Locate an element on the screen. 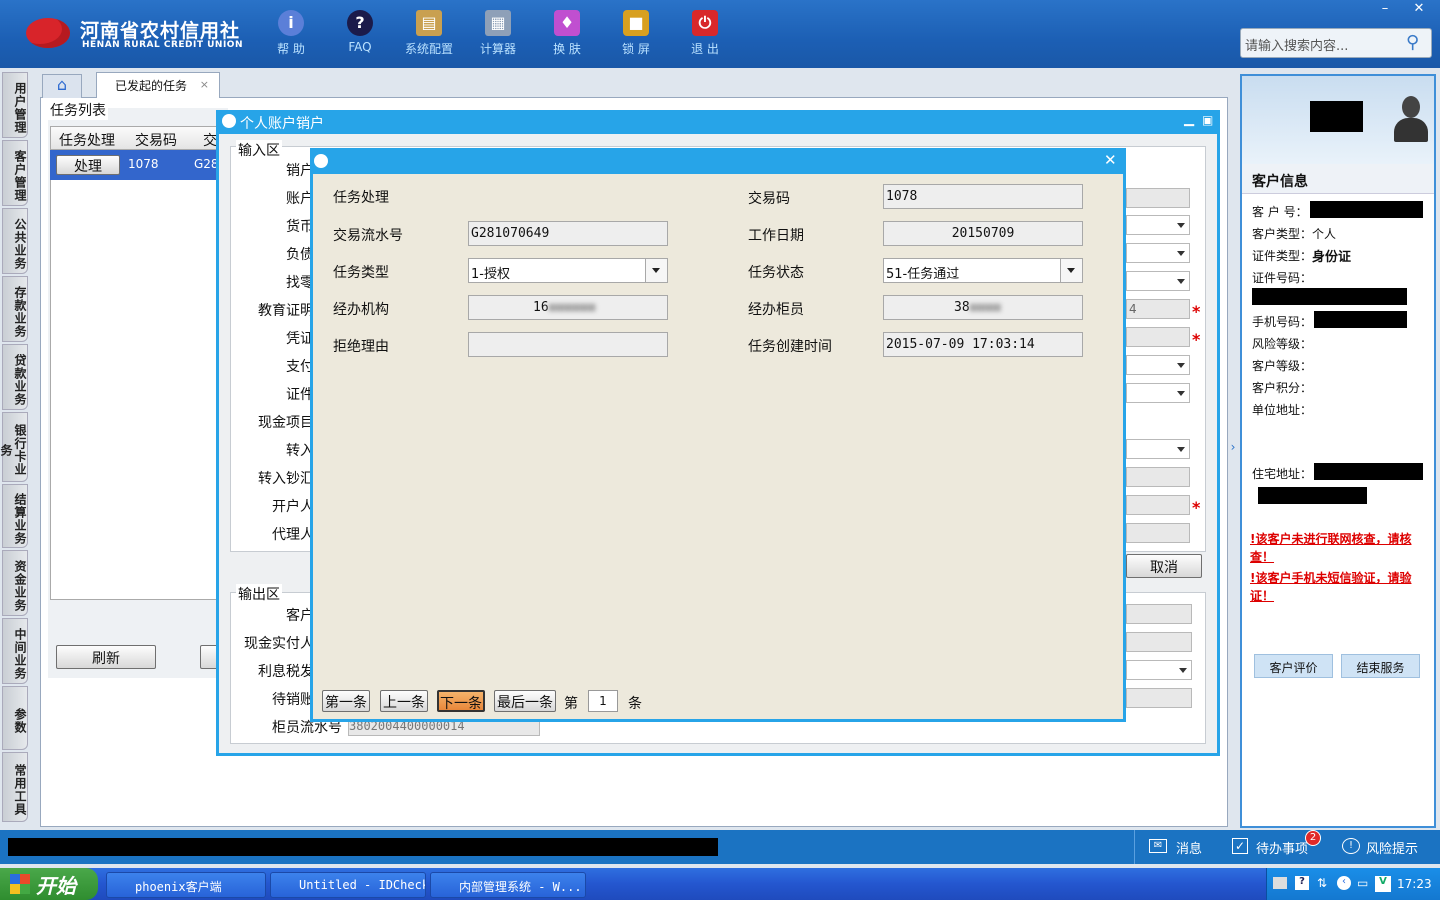  interest-tax-select is located at coordinates (1159, 670).